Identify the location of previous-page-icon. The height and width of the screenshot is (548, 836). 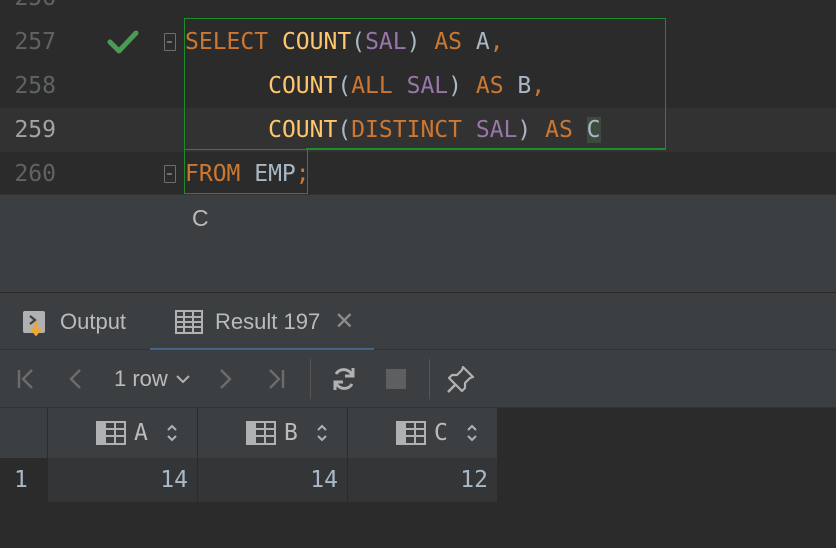
(75, 379).